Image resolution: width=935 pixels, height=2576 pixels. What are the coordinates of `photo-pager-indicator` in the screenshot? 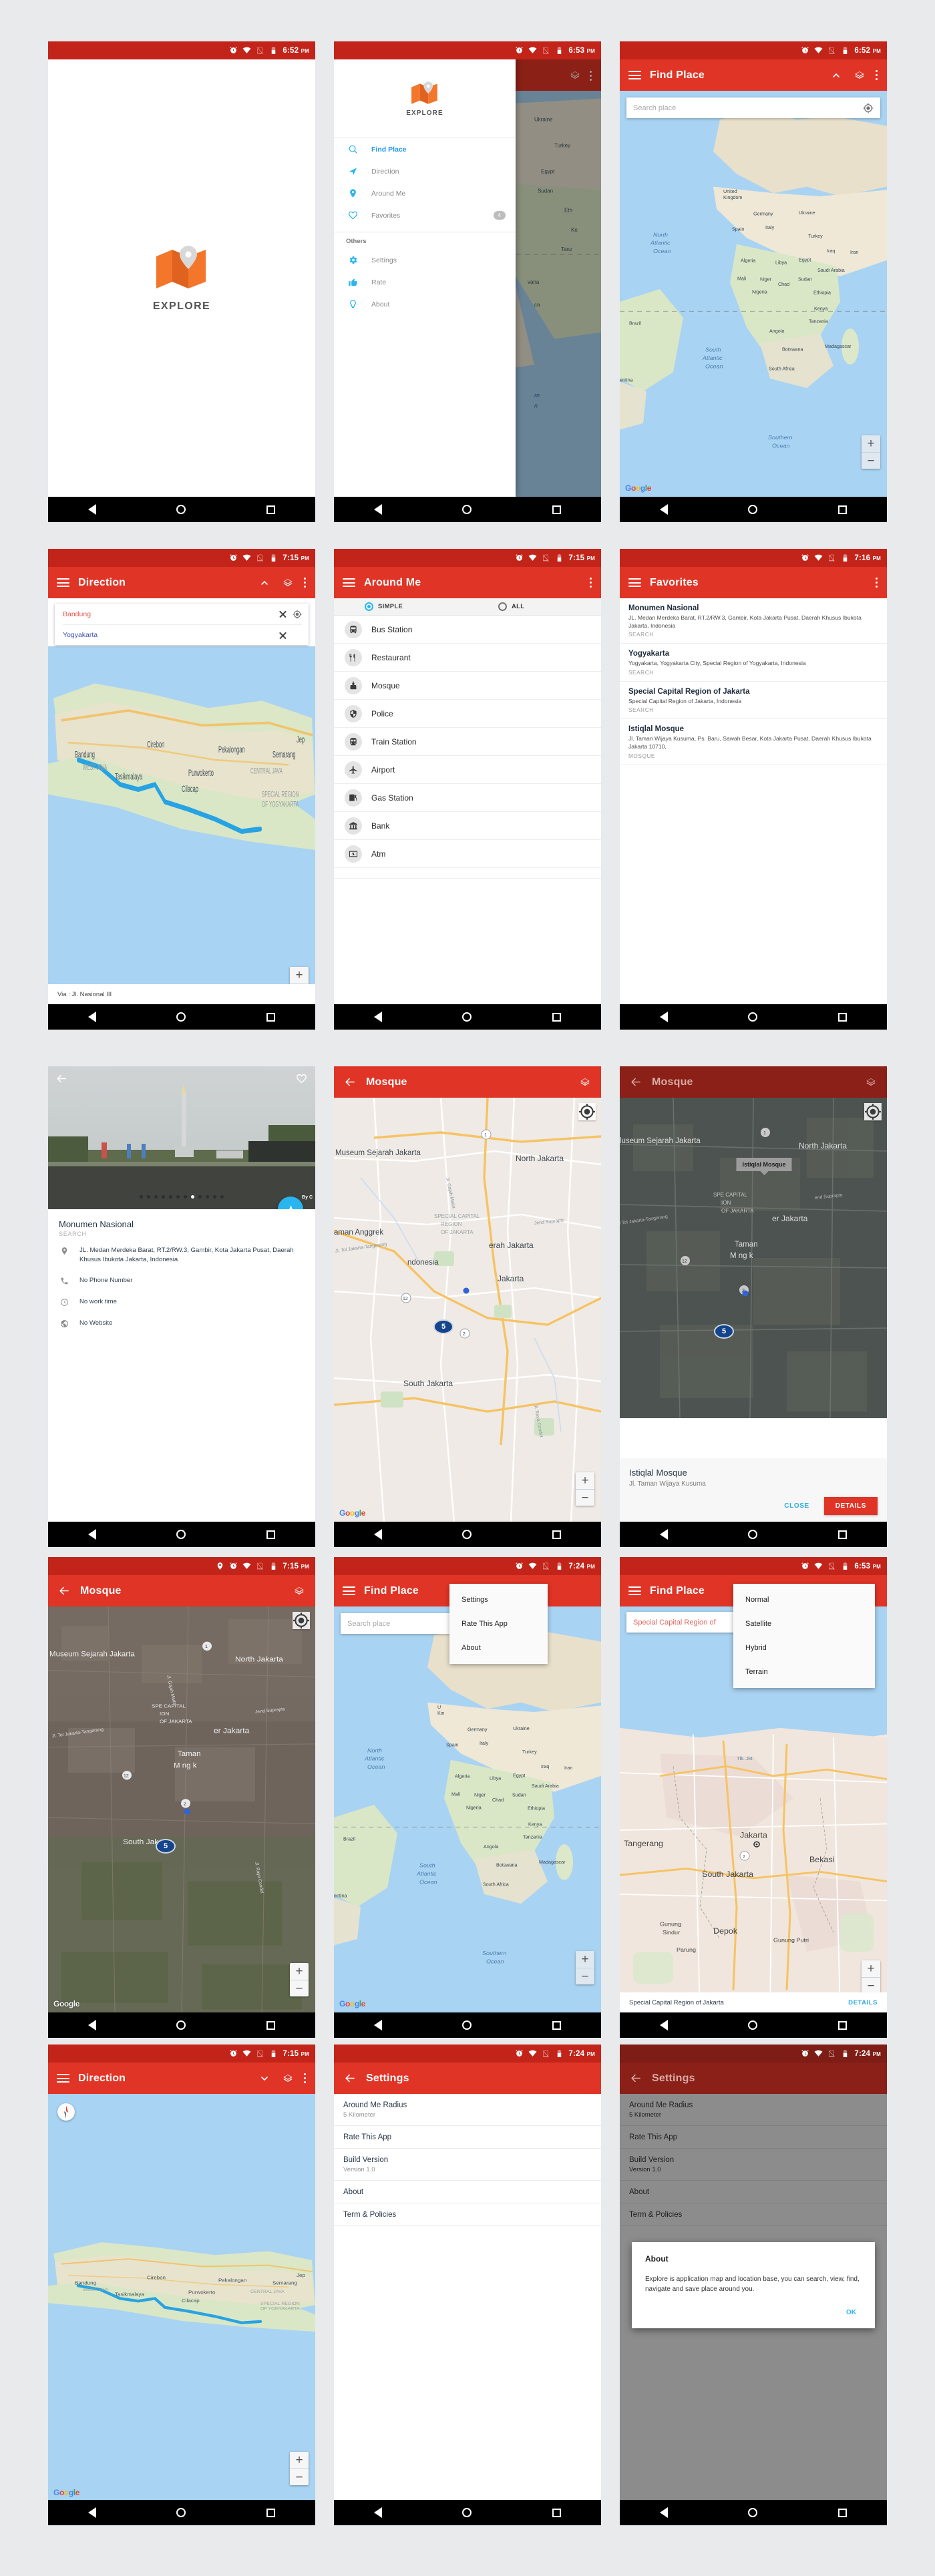 It's located at (181, 1197).